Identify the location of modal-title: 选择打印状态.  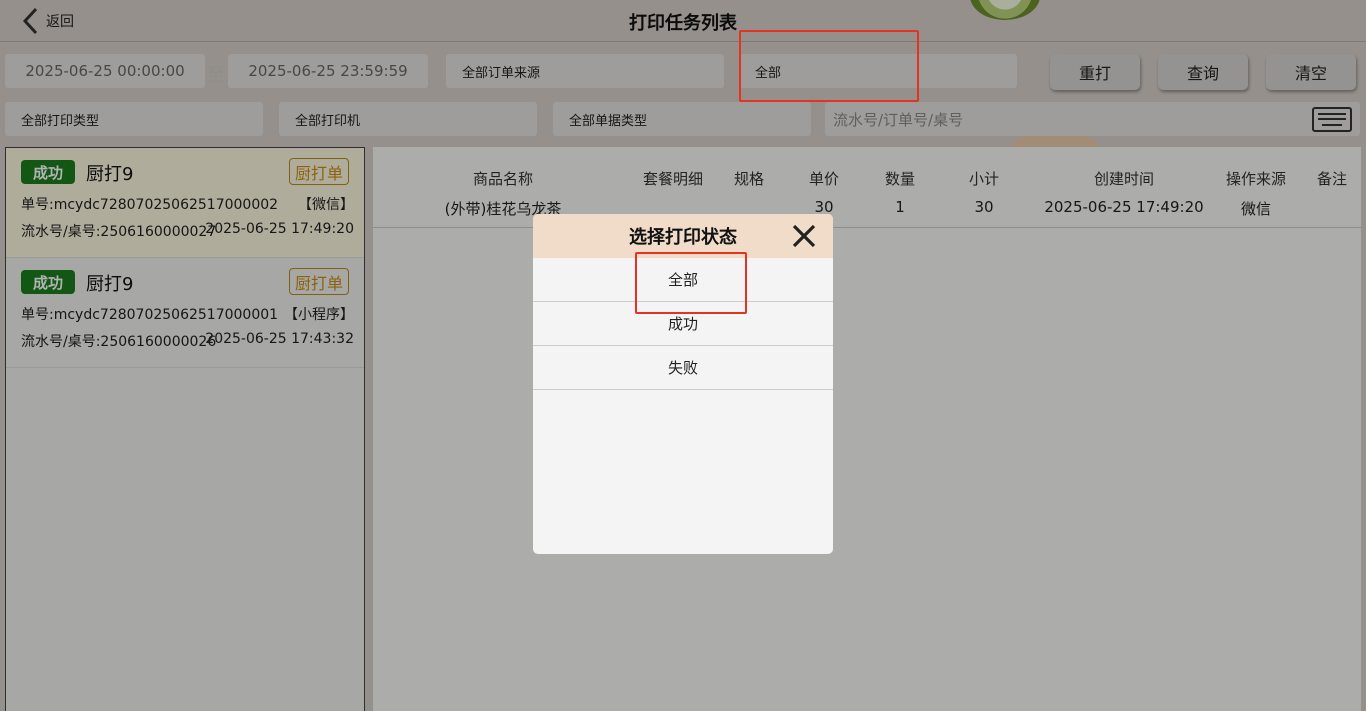
(683, 237).